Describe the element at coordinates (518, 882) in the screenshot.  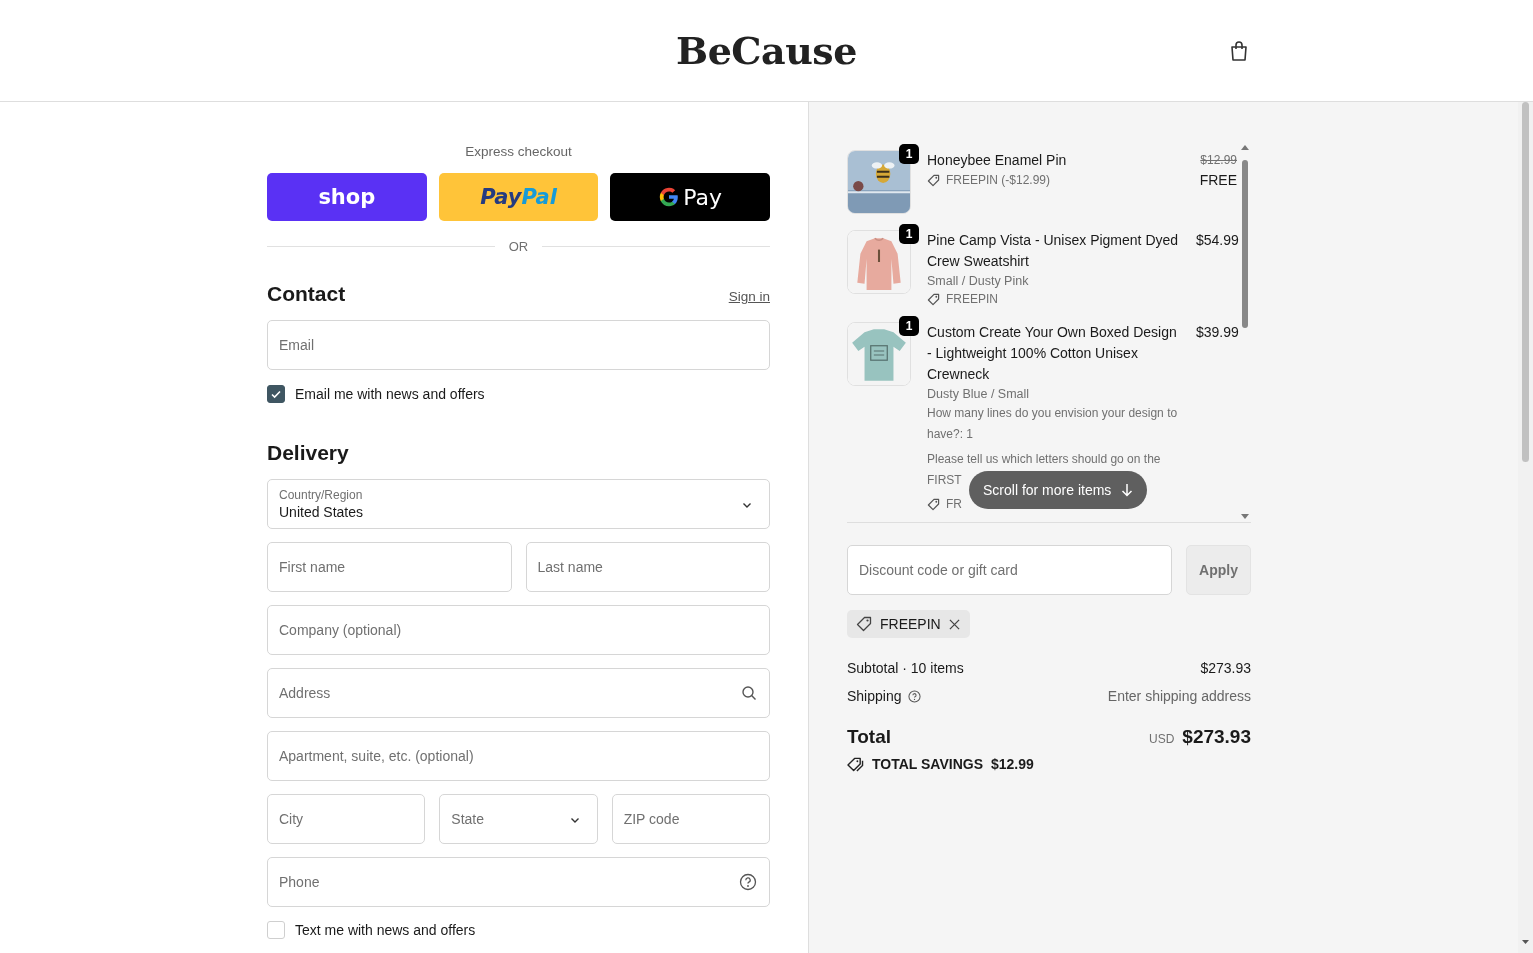
I see `input-field: Phone` at that location.